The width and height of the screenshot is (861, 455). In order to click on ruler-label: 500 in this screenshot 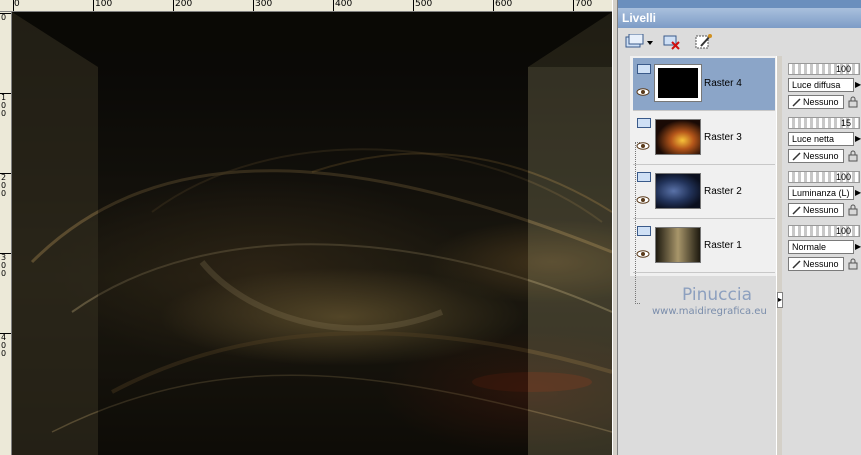, I will do `click(424, 4)`.